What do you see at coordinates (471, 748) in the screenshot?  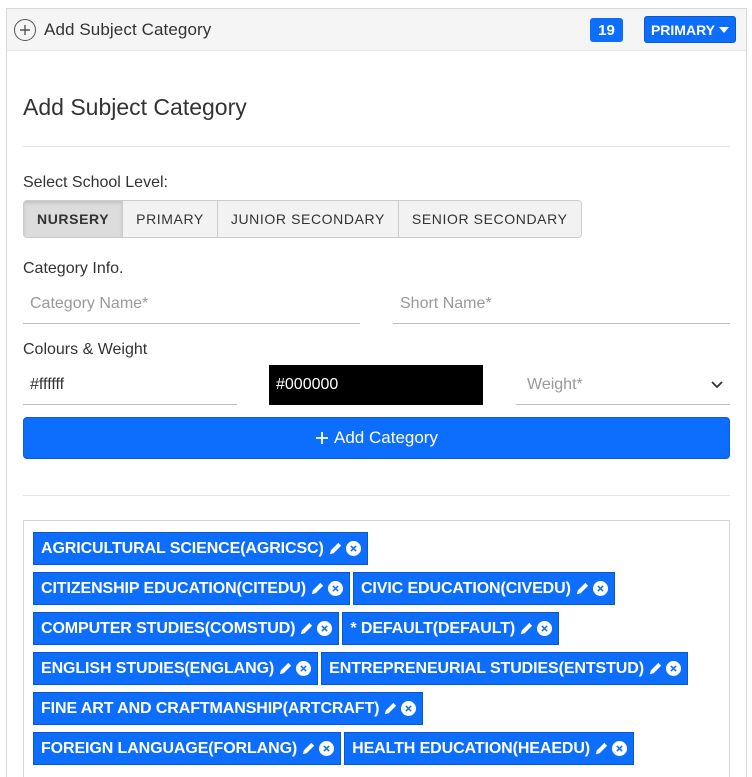 I see `category-tag-label: HEALTH EDUCATION(HEAEDU)` at bounding box center [471, 748].